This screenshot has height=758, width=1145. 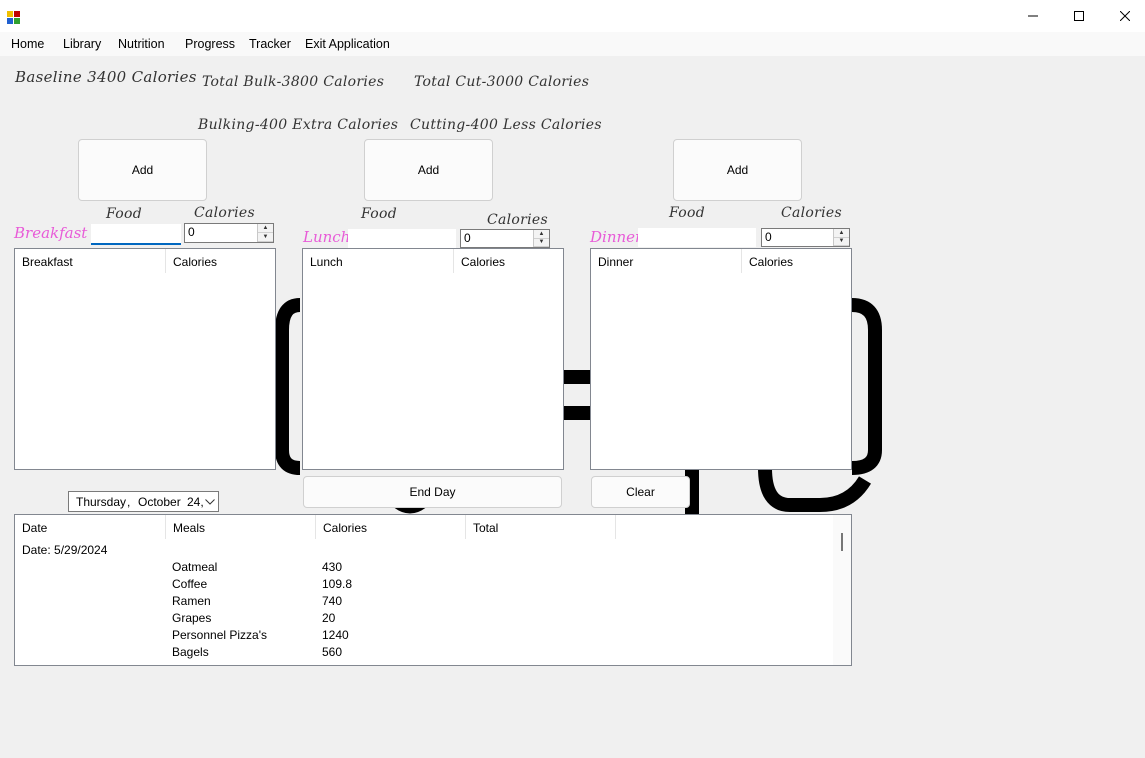 I want to click on baseline-label: Baseline 3400 Calories, so click(x=106, y=77).